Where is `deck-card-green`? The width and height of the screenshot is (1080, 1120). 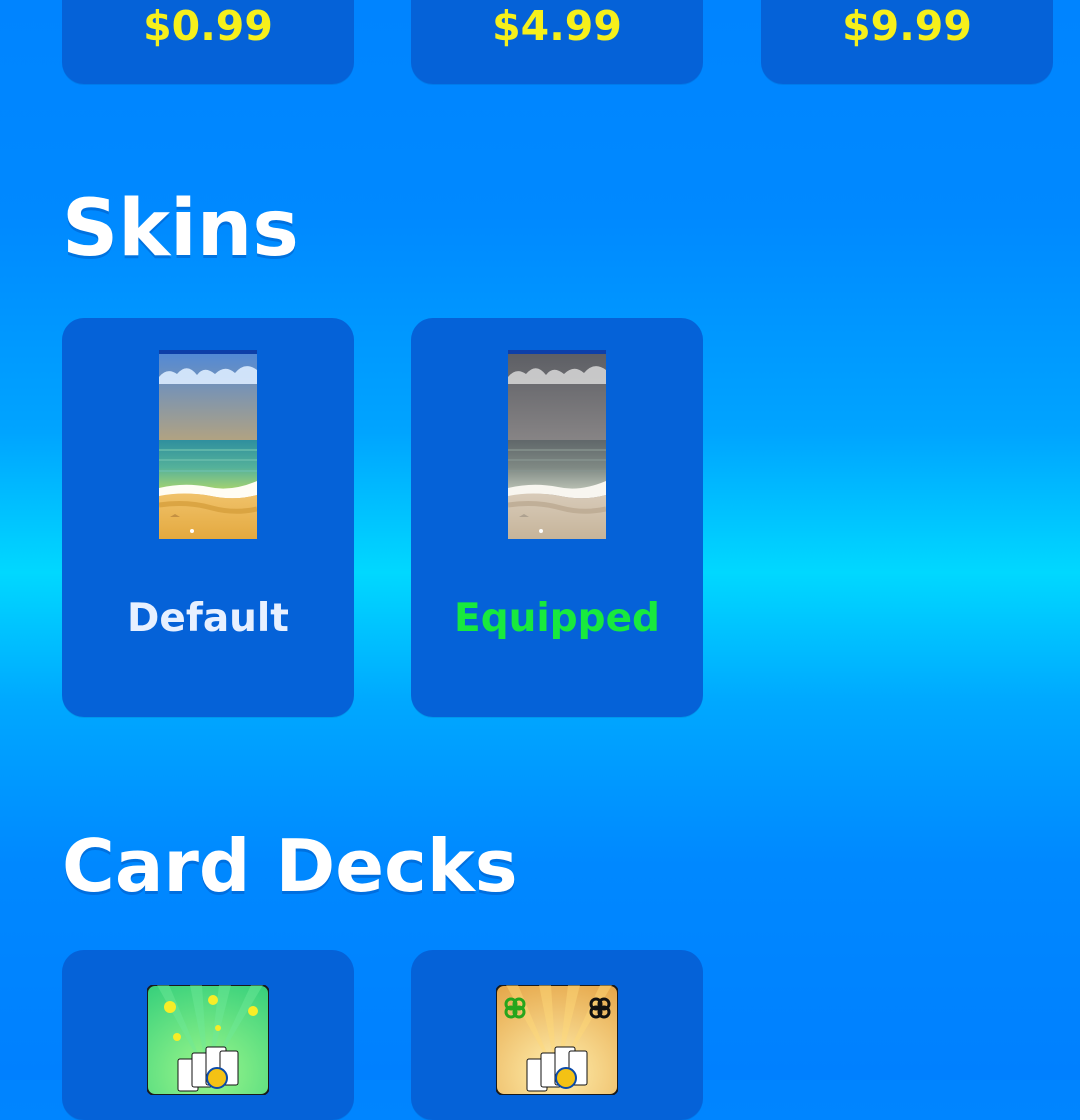
deck-card-green is located at coordinates (208, 1035).